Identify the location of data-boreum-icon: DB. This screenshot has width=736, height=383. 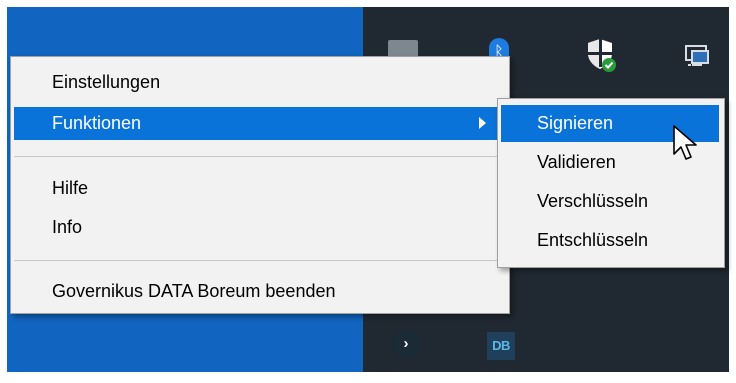
(501, 346).